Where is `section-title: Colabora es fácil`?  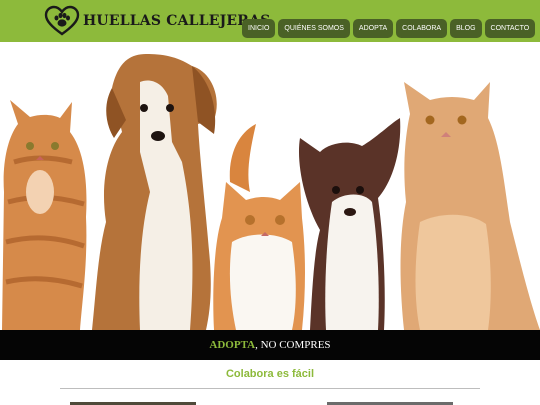
section-title: Colabora es fácil is located at coordinates (270, 374).